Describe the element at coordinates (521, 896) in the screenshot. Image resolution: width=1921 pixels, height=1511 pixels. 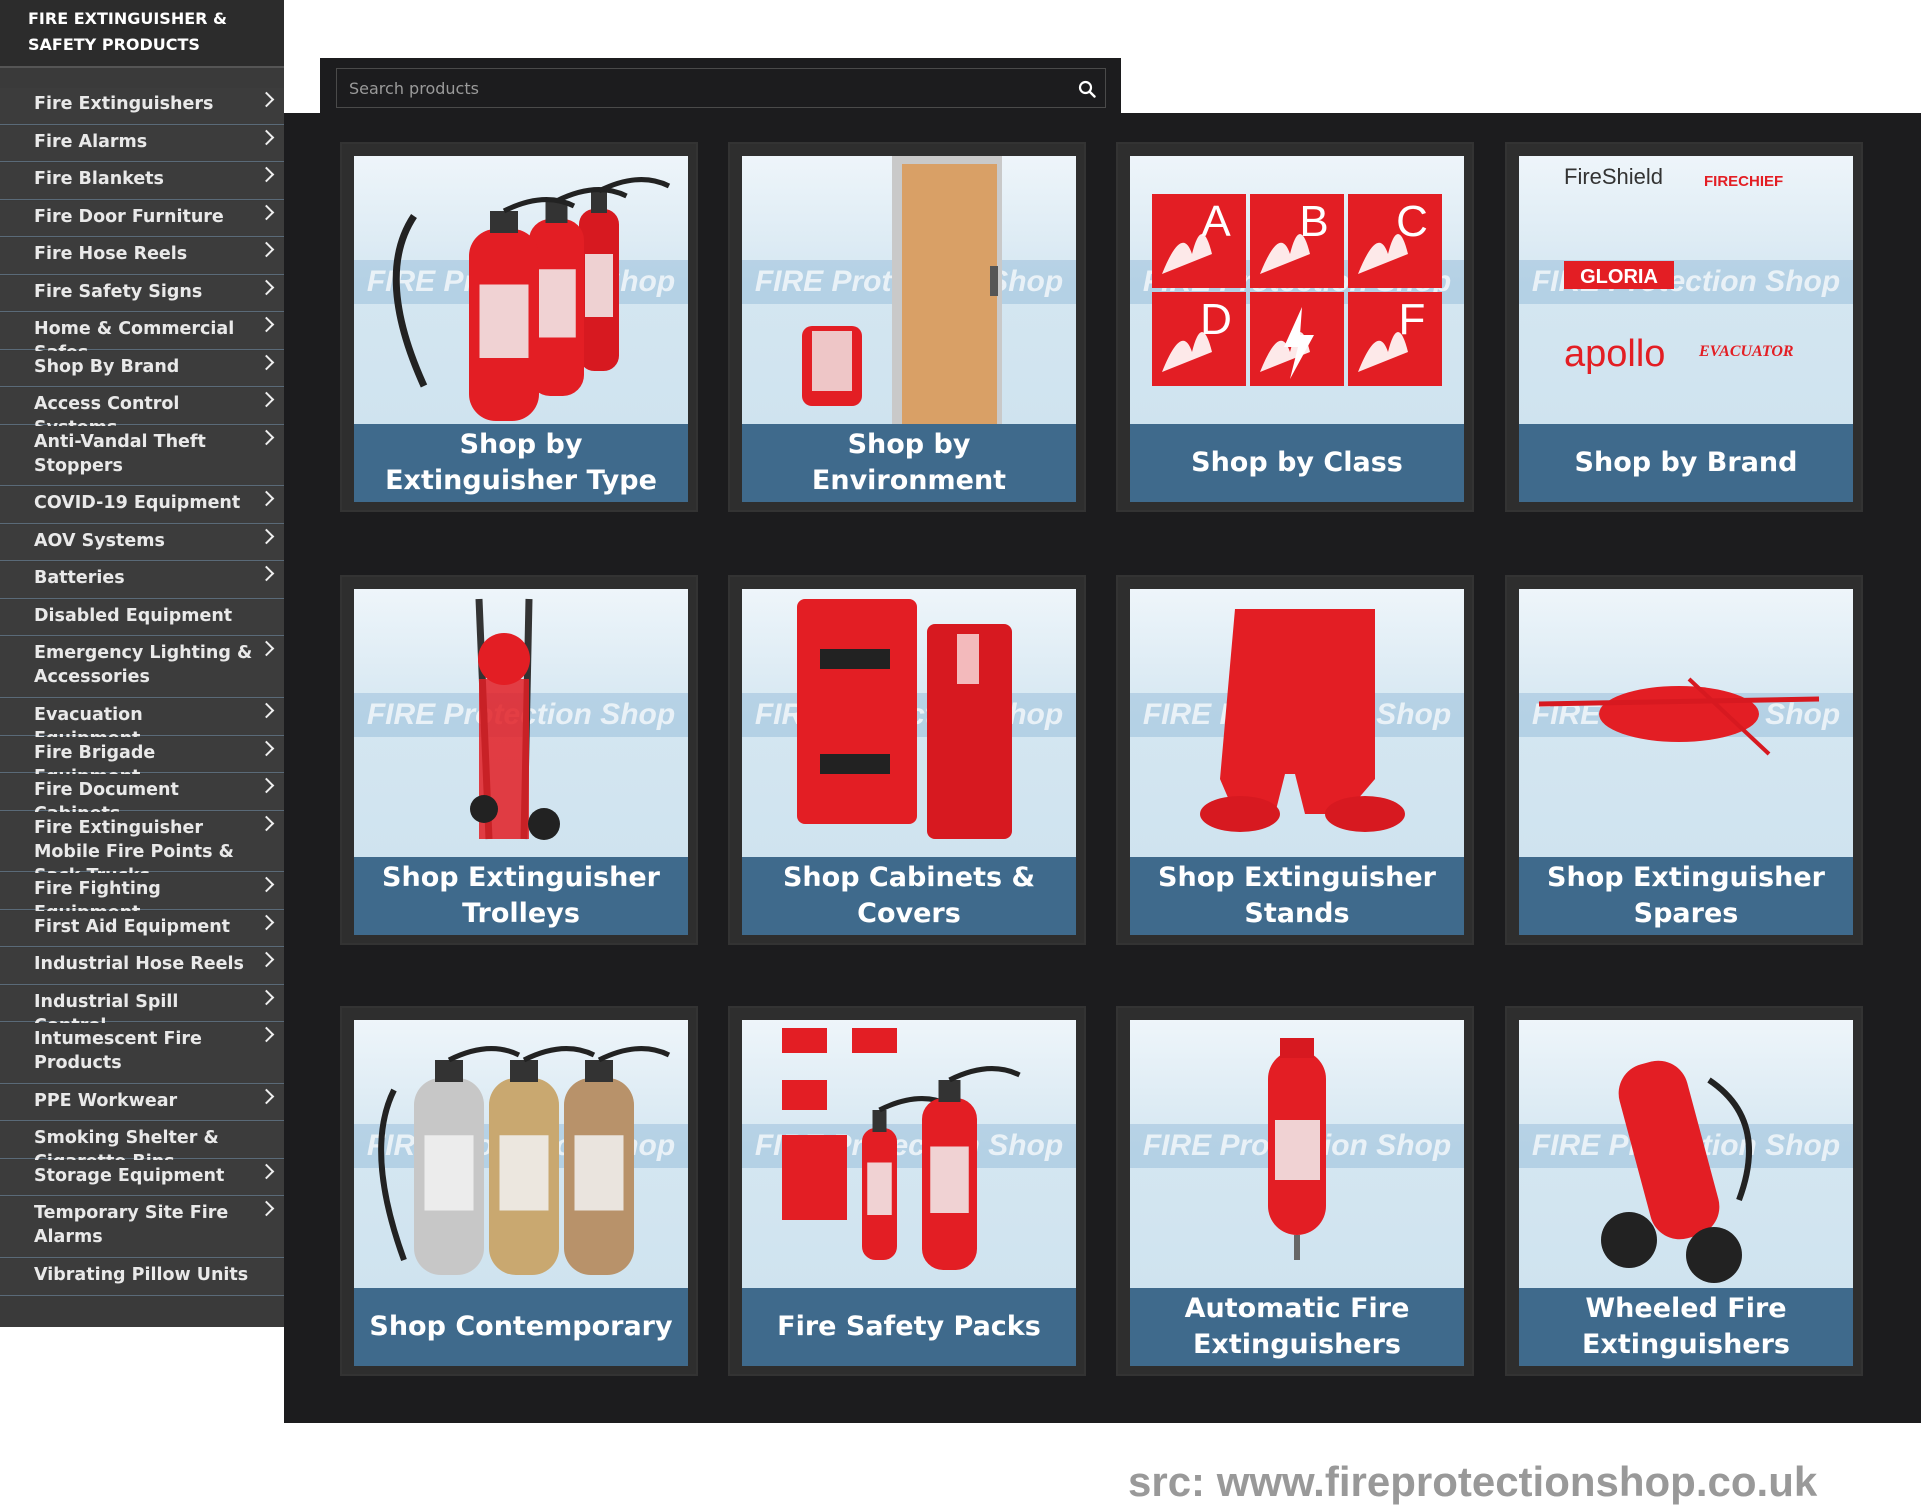
I see `card-label: Shop Extinguisher Trolleys` at that location.